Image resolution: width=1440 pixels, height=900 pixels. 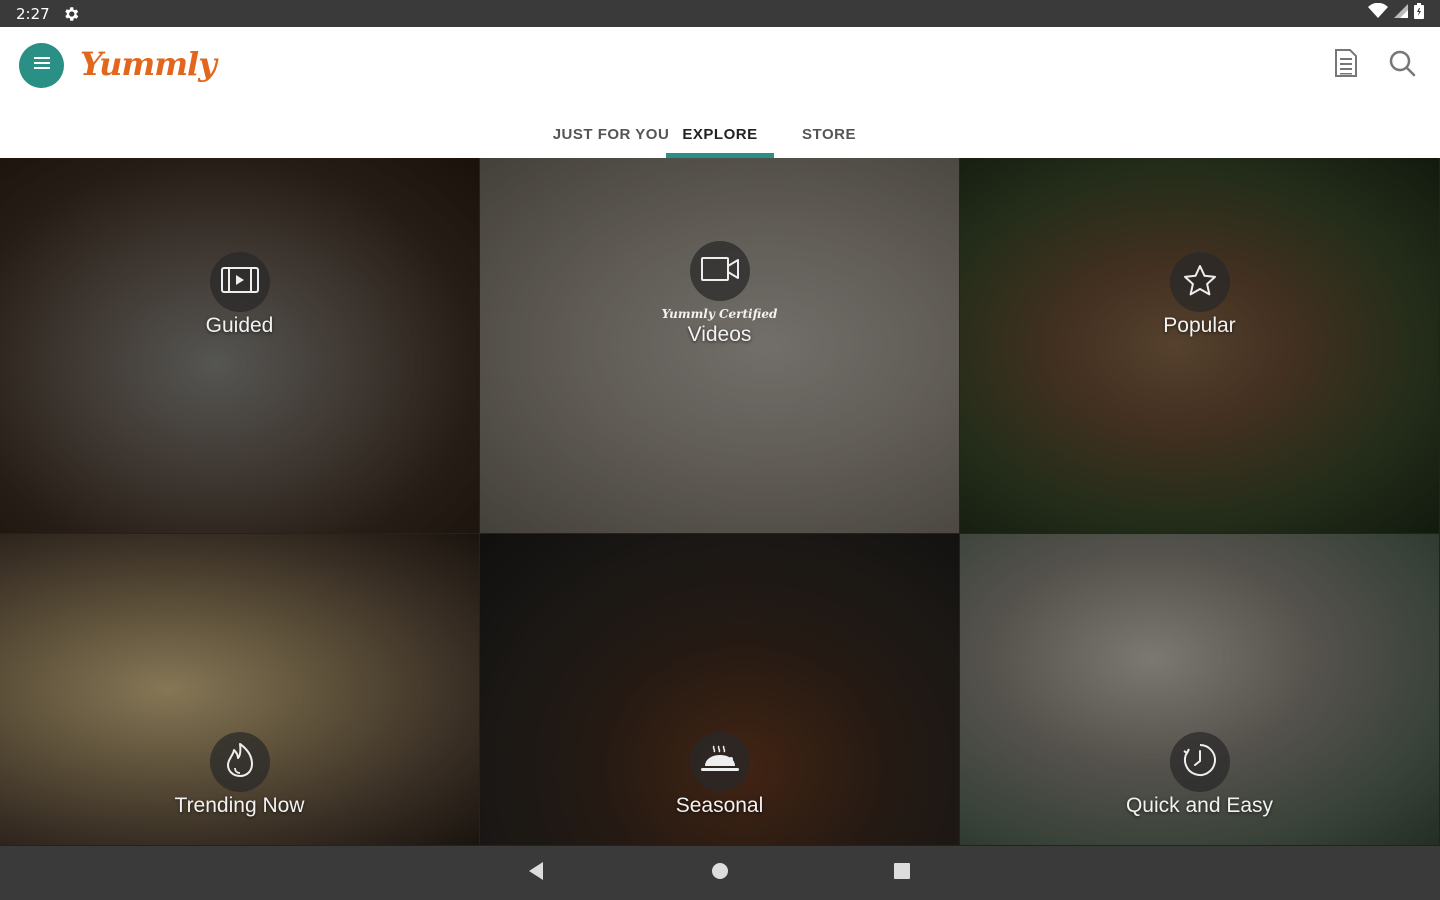 I want to click on wifi-icon, so click(x=1378, y=13).